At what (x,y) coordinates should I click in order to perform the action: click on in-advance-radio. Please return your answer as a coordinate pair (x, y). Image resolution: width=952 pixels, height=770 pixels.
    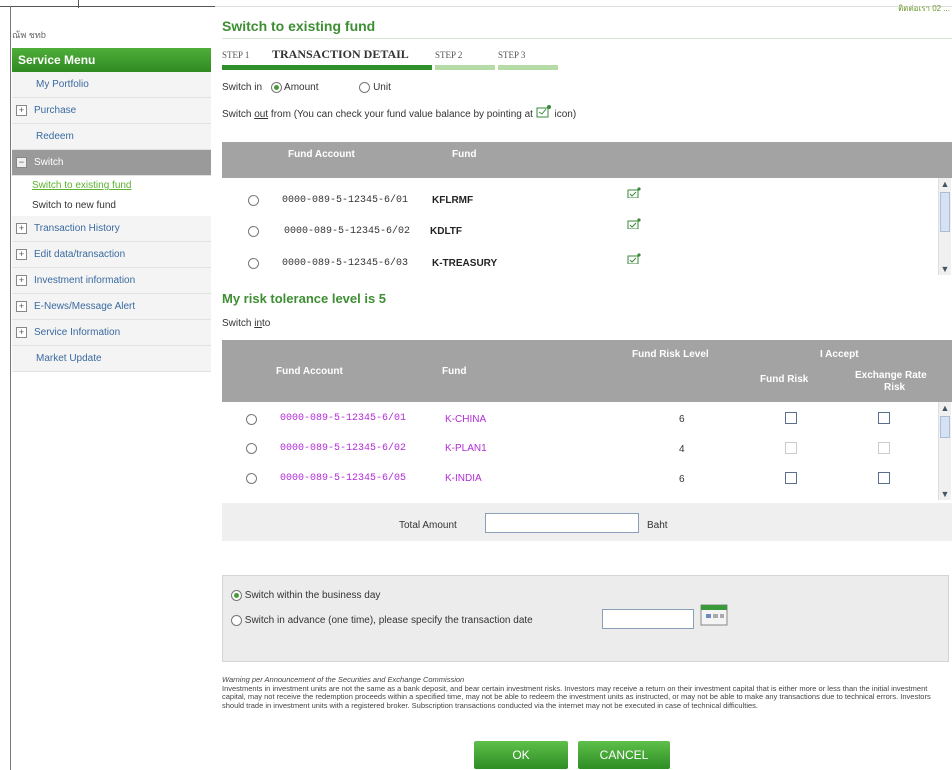
    Looking at the image, I should click on (236, 620).